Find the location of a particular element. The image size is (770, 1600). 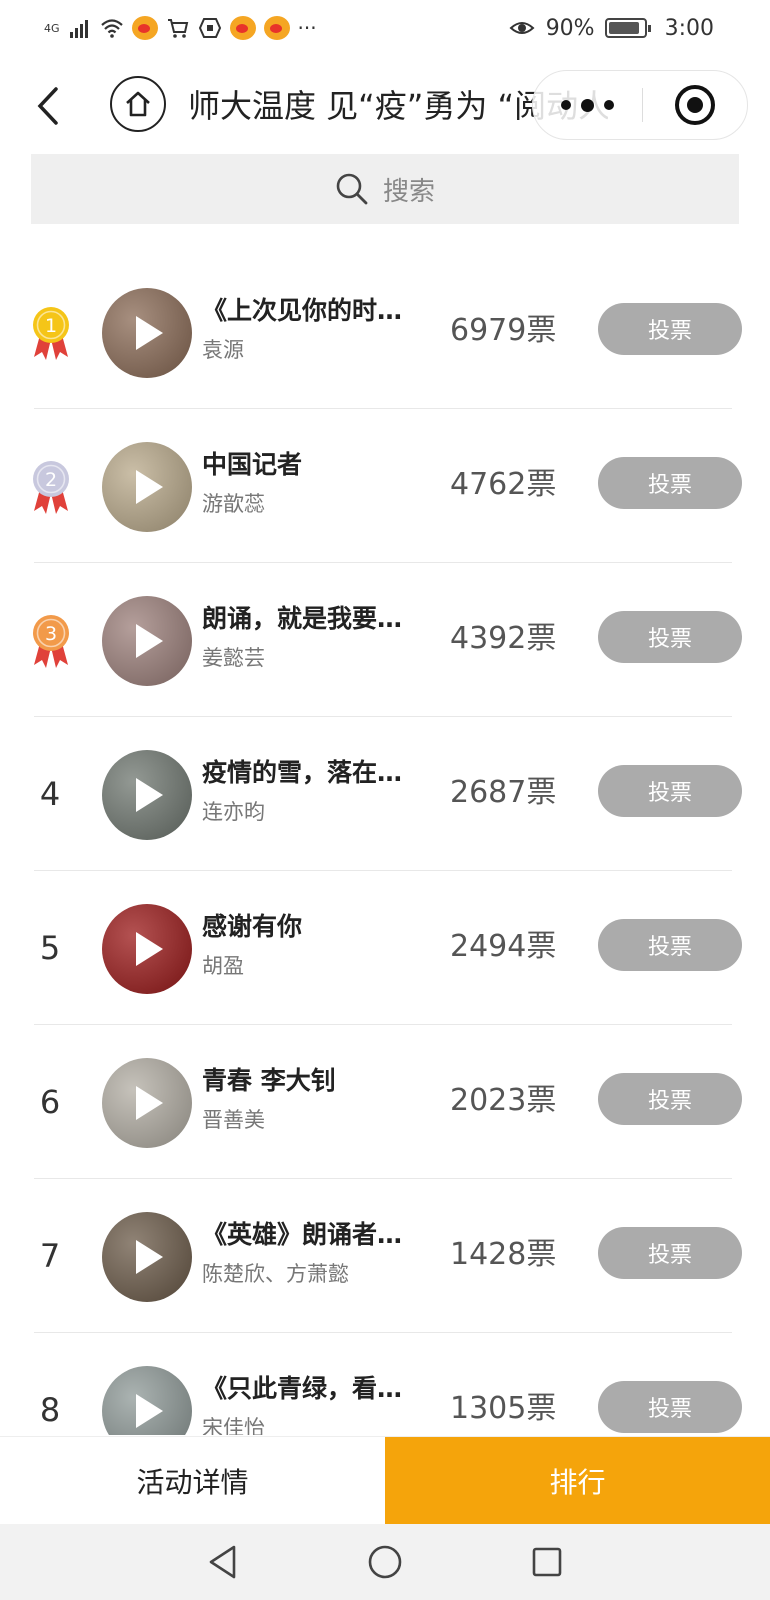

target-icon is located at coordinates (695, 105).